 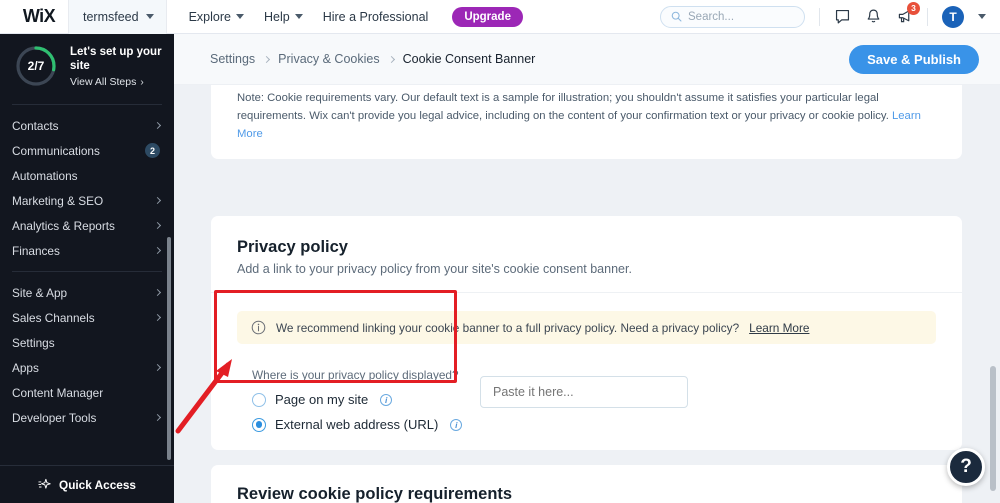 I want to click on privacy-policy-title: Privacy policy, so click(x=292, y=247).